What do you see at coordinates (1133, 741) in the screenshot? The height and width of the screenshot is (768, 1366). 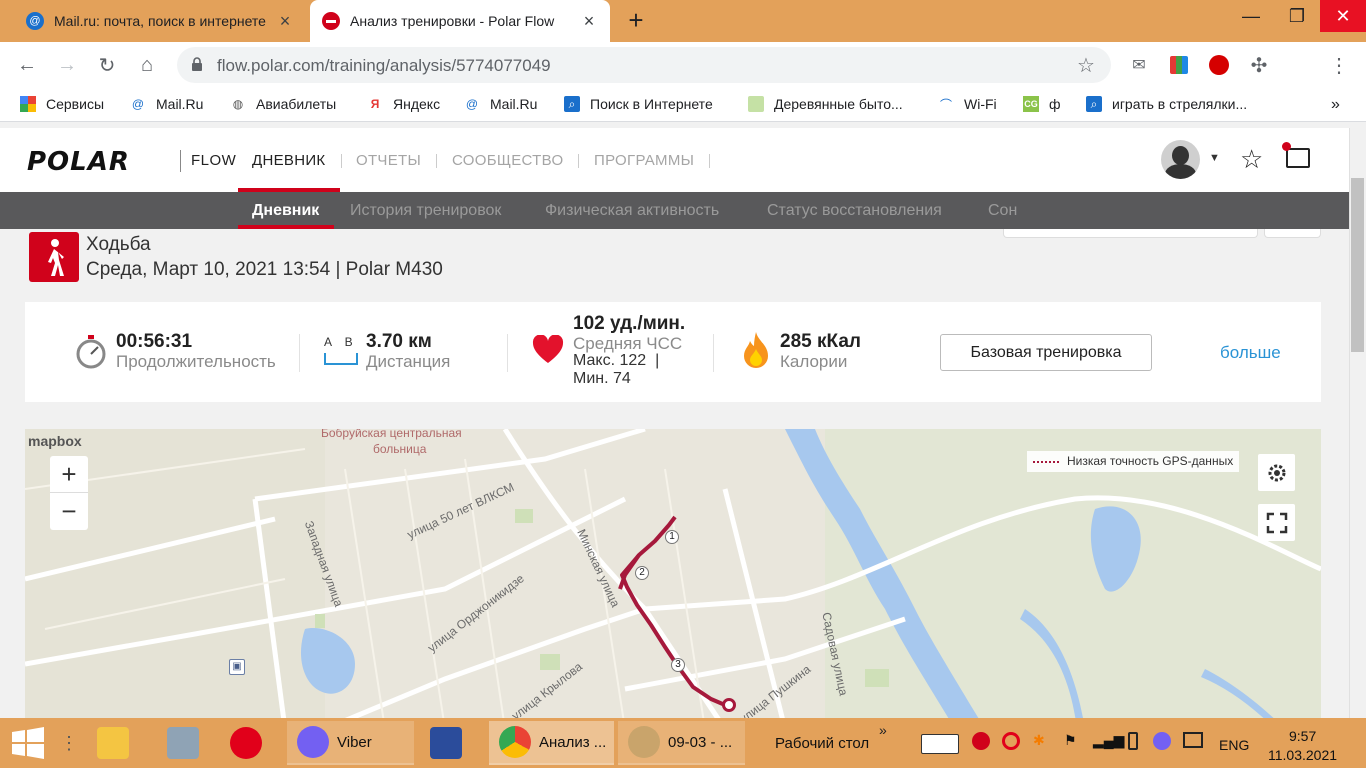 I see `battery-icon` at bounding box center [1133, 741].